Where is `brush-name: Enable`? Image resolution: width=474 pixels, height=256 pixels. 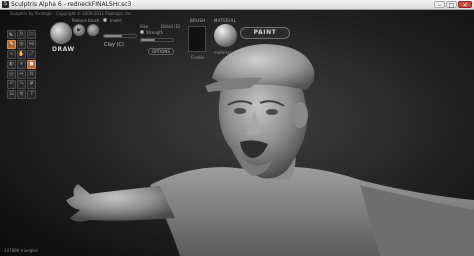 brush-name: Enable is located at coordinates (198, 57).